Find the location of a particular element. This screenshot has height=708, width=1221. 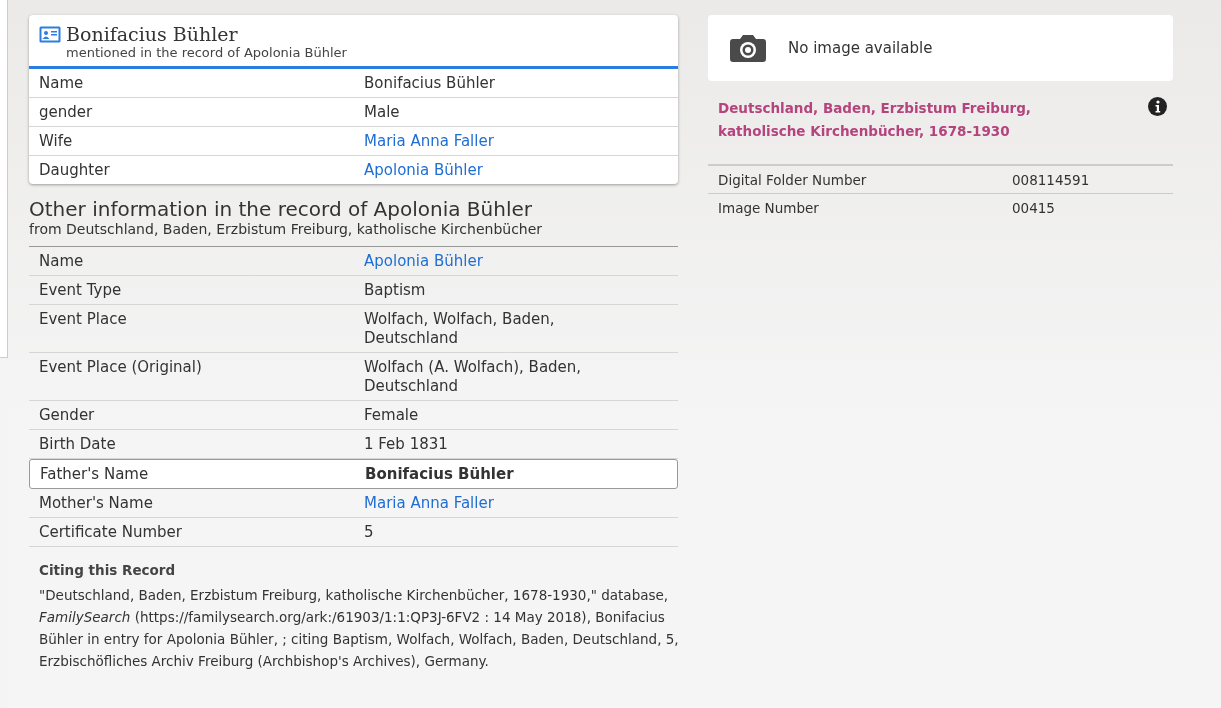

collection-link: Deutschland, Baden, Erzbistum Freiburg, katholische Kirchenbücher, 1678-1930 is located at coordinates (898, 130).